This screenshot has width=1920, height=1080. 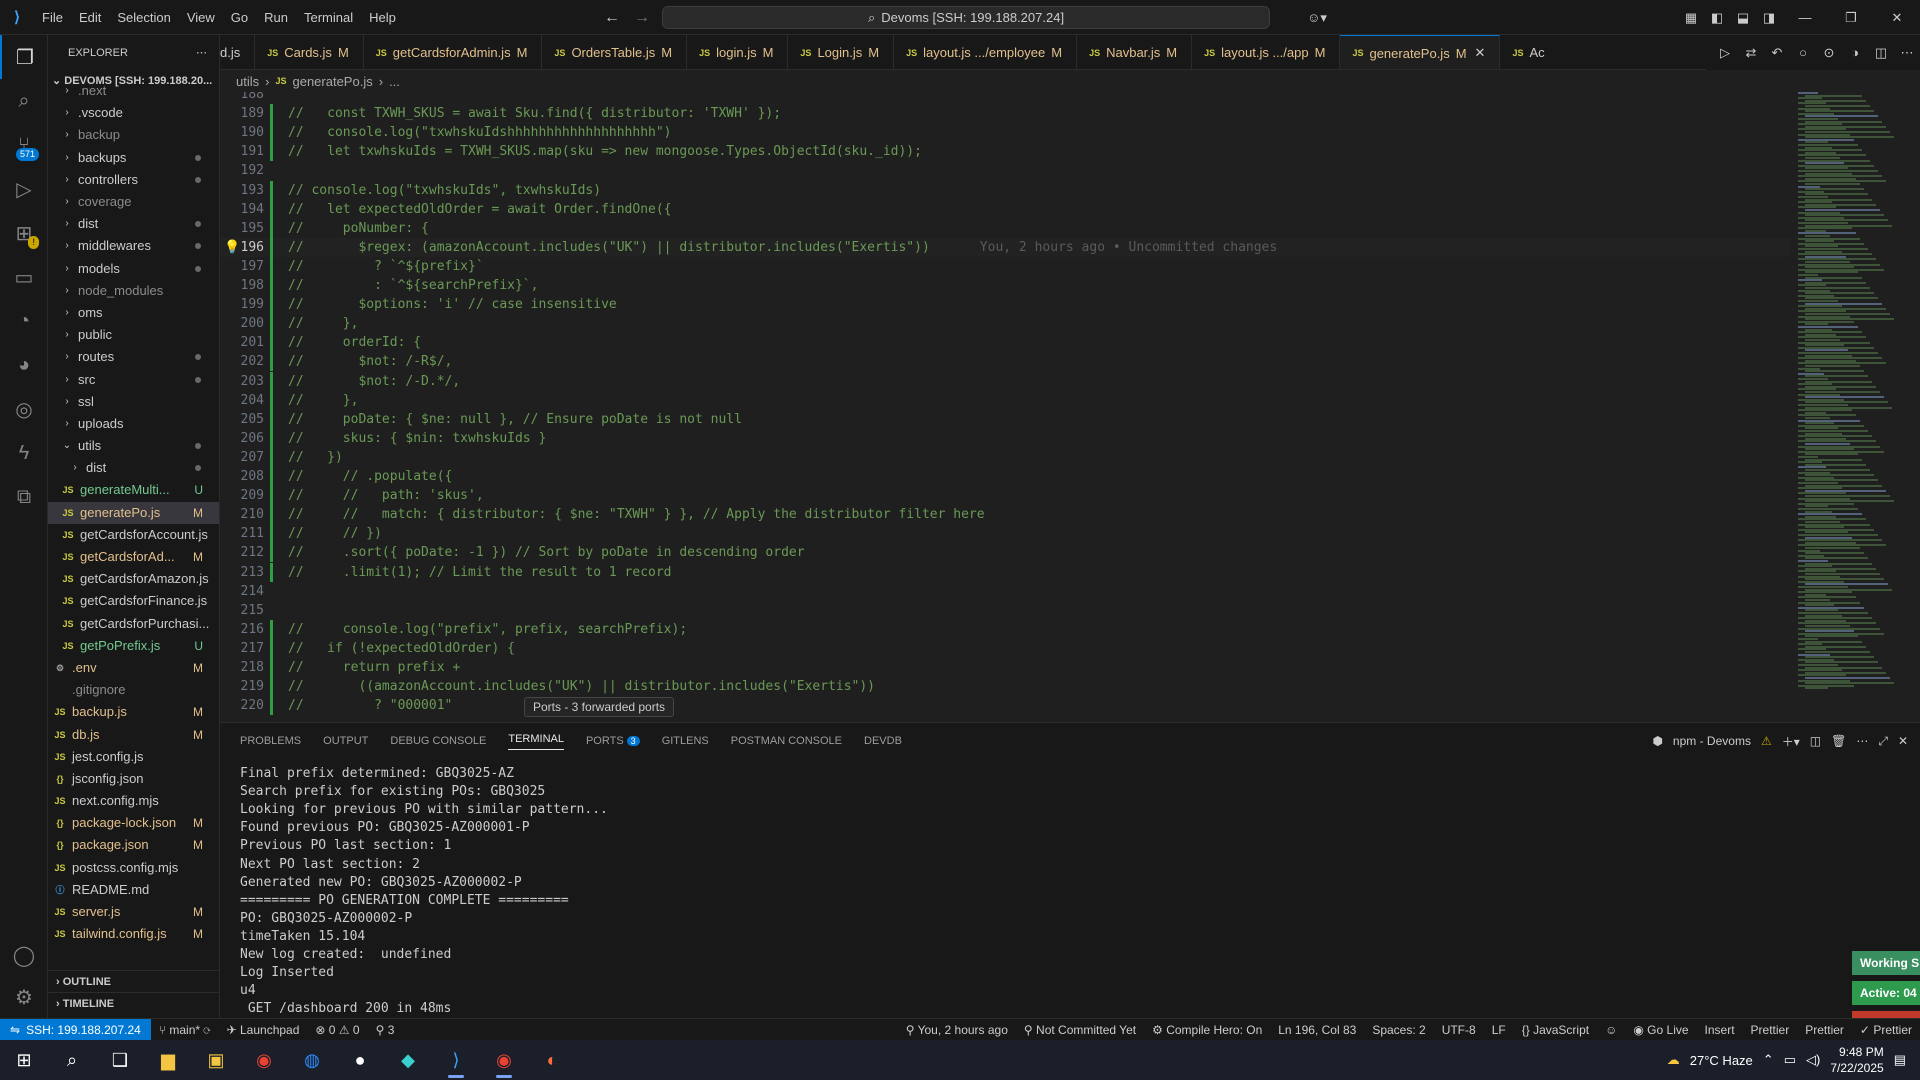 What do you see at coordinates (1499, 1030) in the screenshot?
I see `eol: LF` at bounding box center [1499, 1030].